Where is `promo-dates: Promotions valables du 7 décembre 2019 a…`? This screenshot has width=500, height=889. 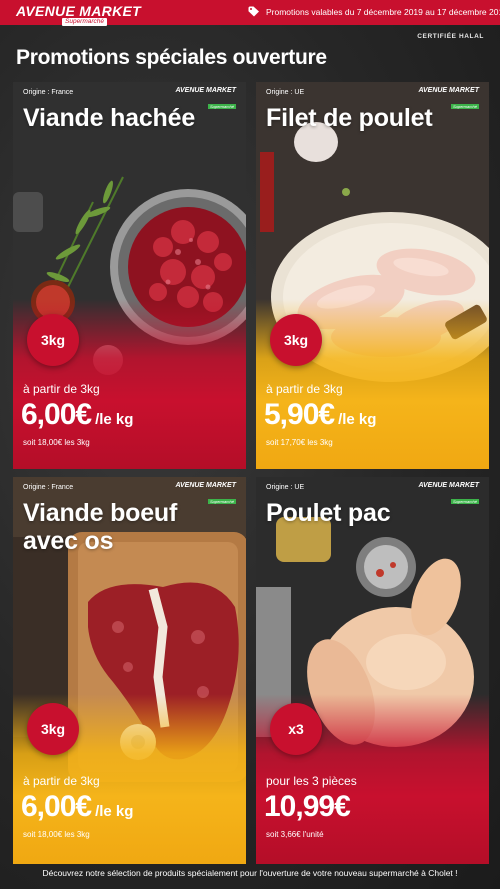 promo-dates: Promotions valables du 7 décembre 2019 a… is located at coordinates (374, 12).